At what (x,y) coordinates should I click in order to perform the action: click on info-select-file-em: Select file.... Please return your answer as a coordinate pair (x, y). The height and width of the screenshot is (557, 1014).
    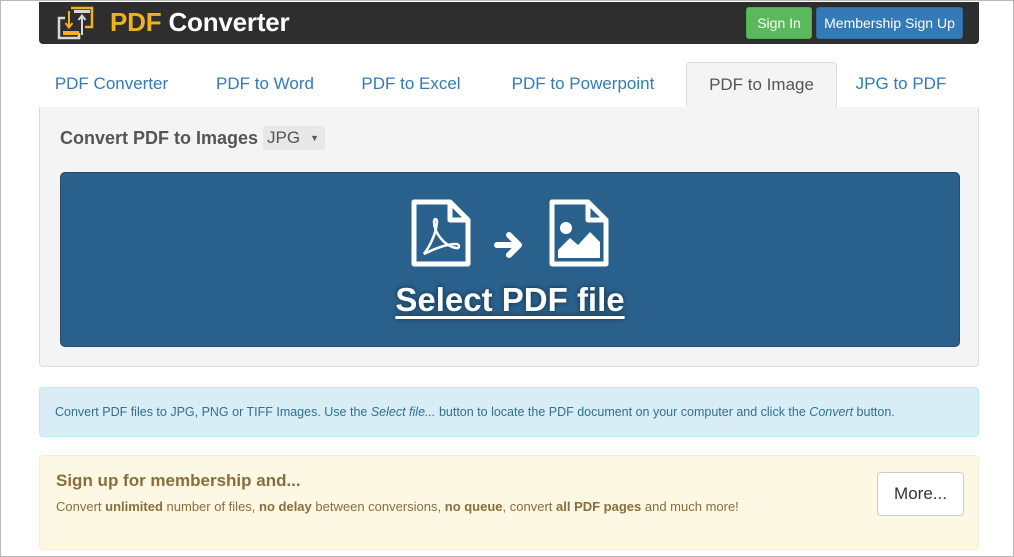
    Looking at the image, I should click on (403, 412).